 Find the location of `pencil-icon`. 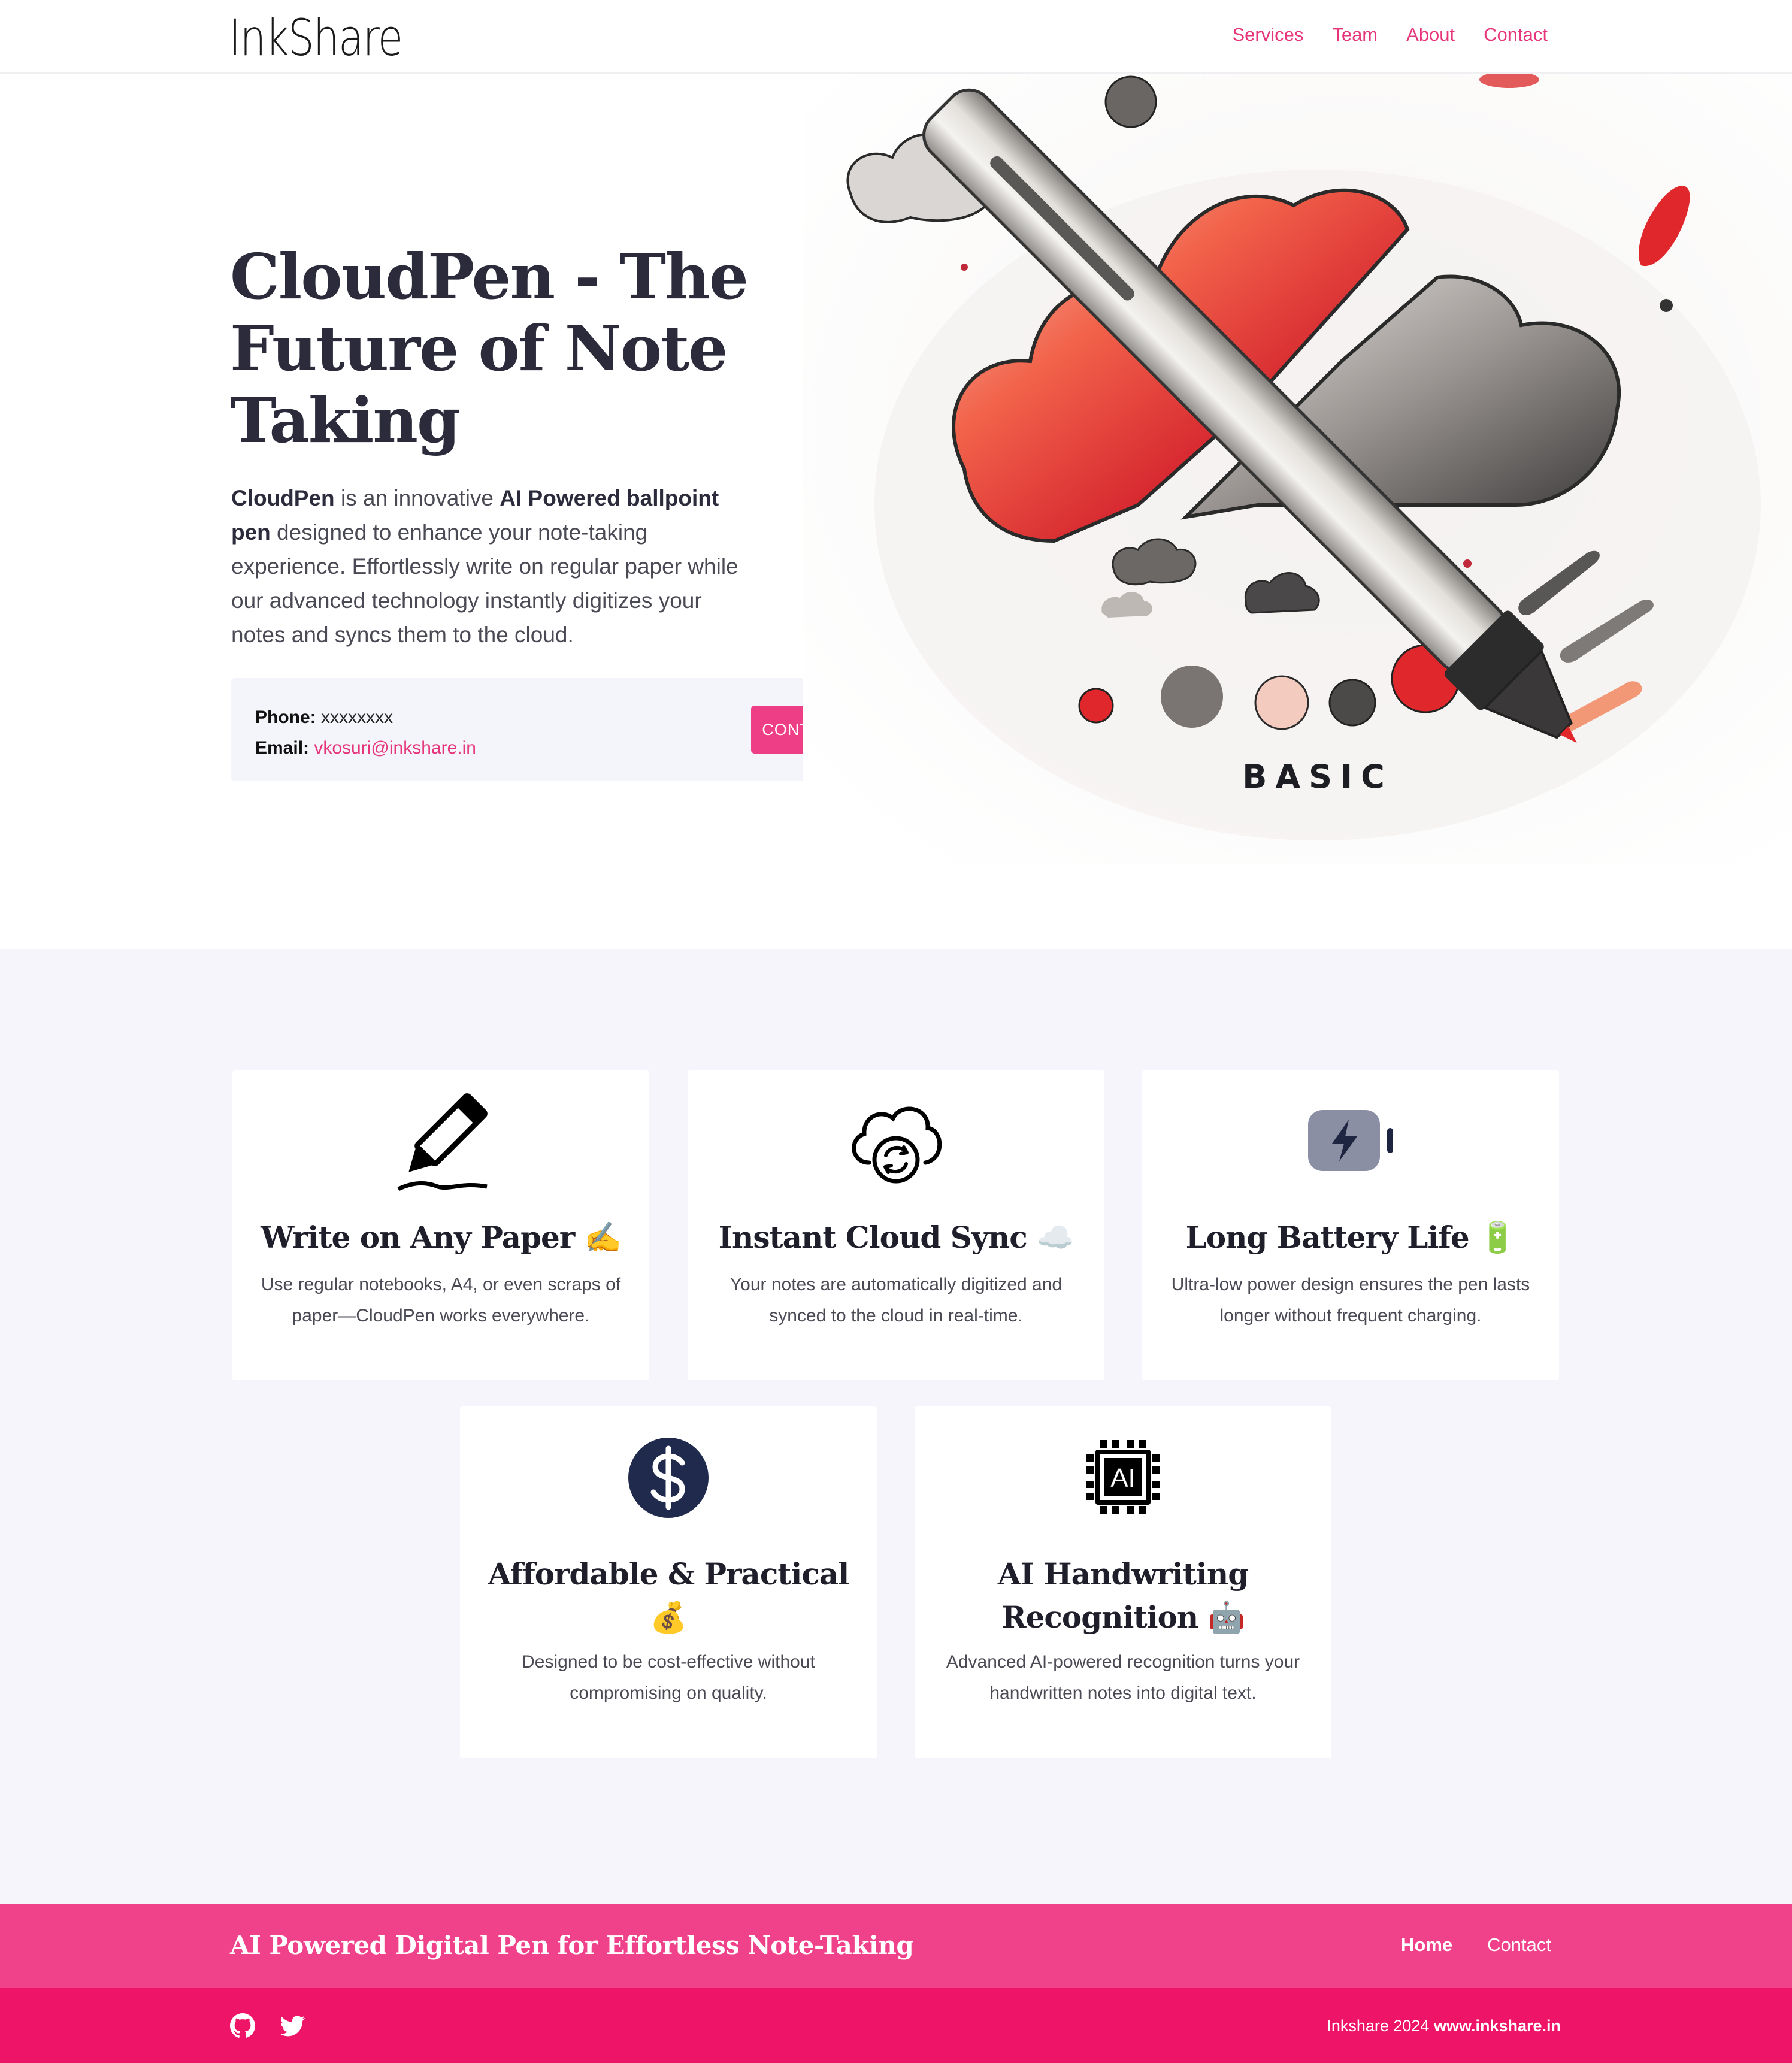

pencil-icon is located at coordinates (442, 1142).